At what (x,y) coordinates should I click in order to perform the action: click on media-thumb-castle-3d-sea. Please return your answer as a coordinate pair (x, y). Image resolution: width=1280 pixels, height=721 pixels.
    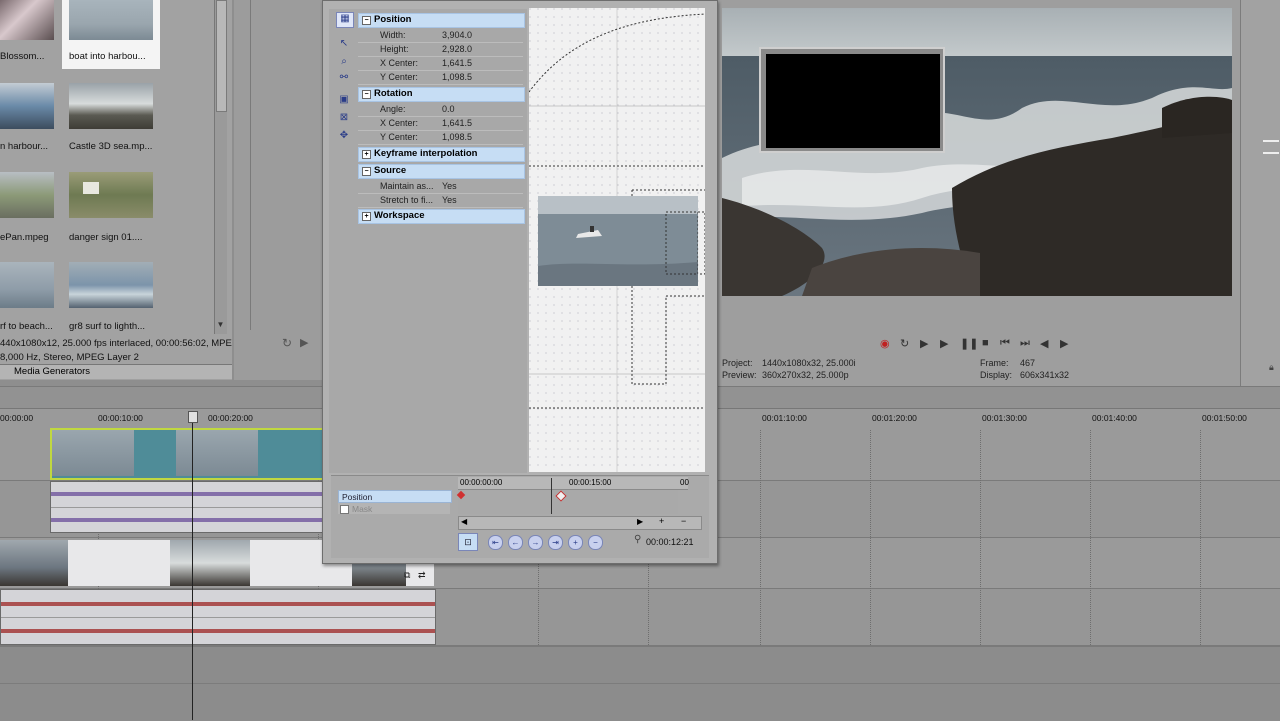
    Looking at the image, I should click on (111, 106).